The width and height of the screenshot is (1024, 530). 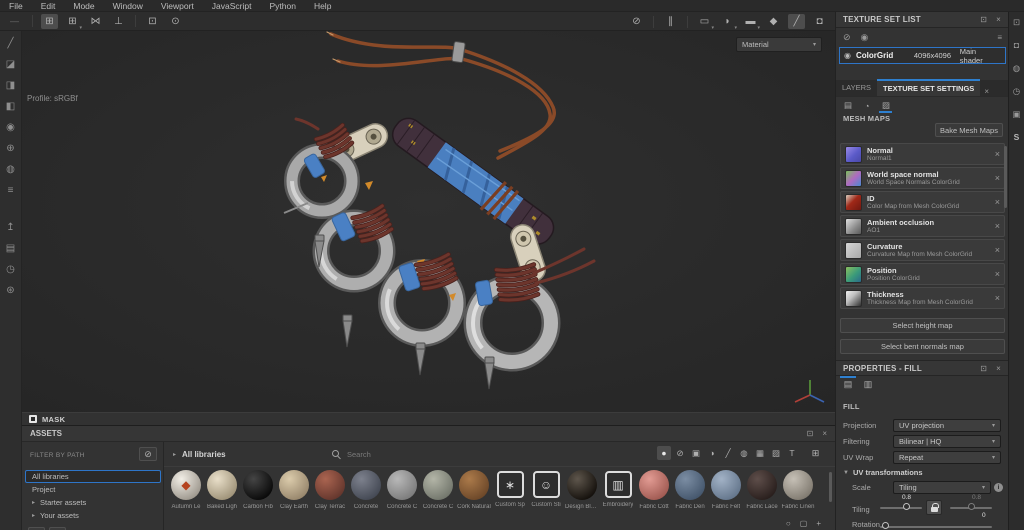 What do you see at coordinates (847, 37) in the screenshot?
I see `hide-all-icon: ⊘` at bounding box center [847, 37].